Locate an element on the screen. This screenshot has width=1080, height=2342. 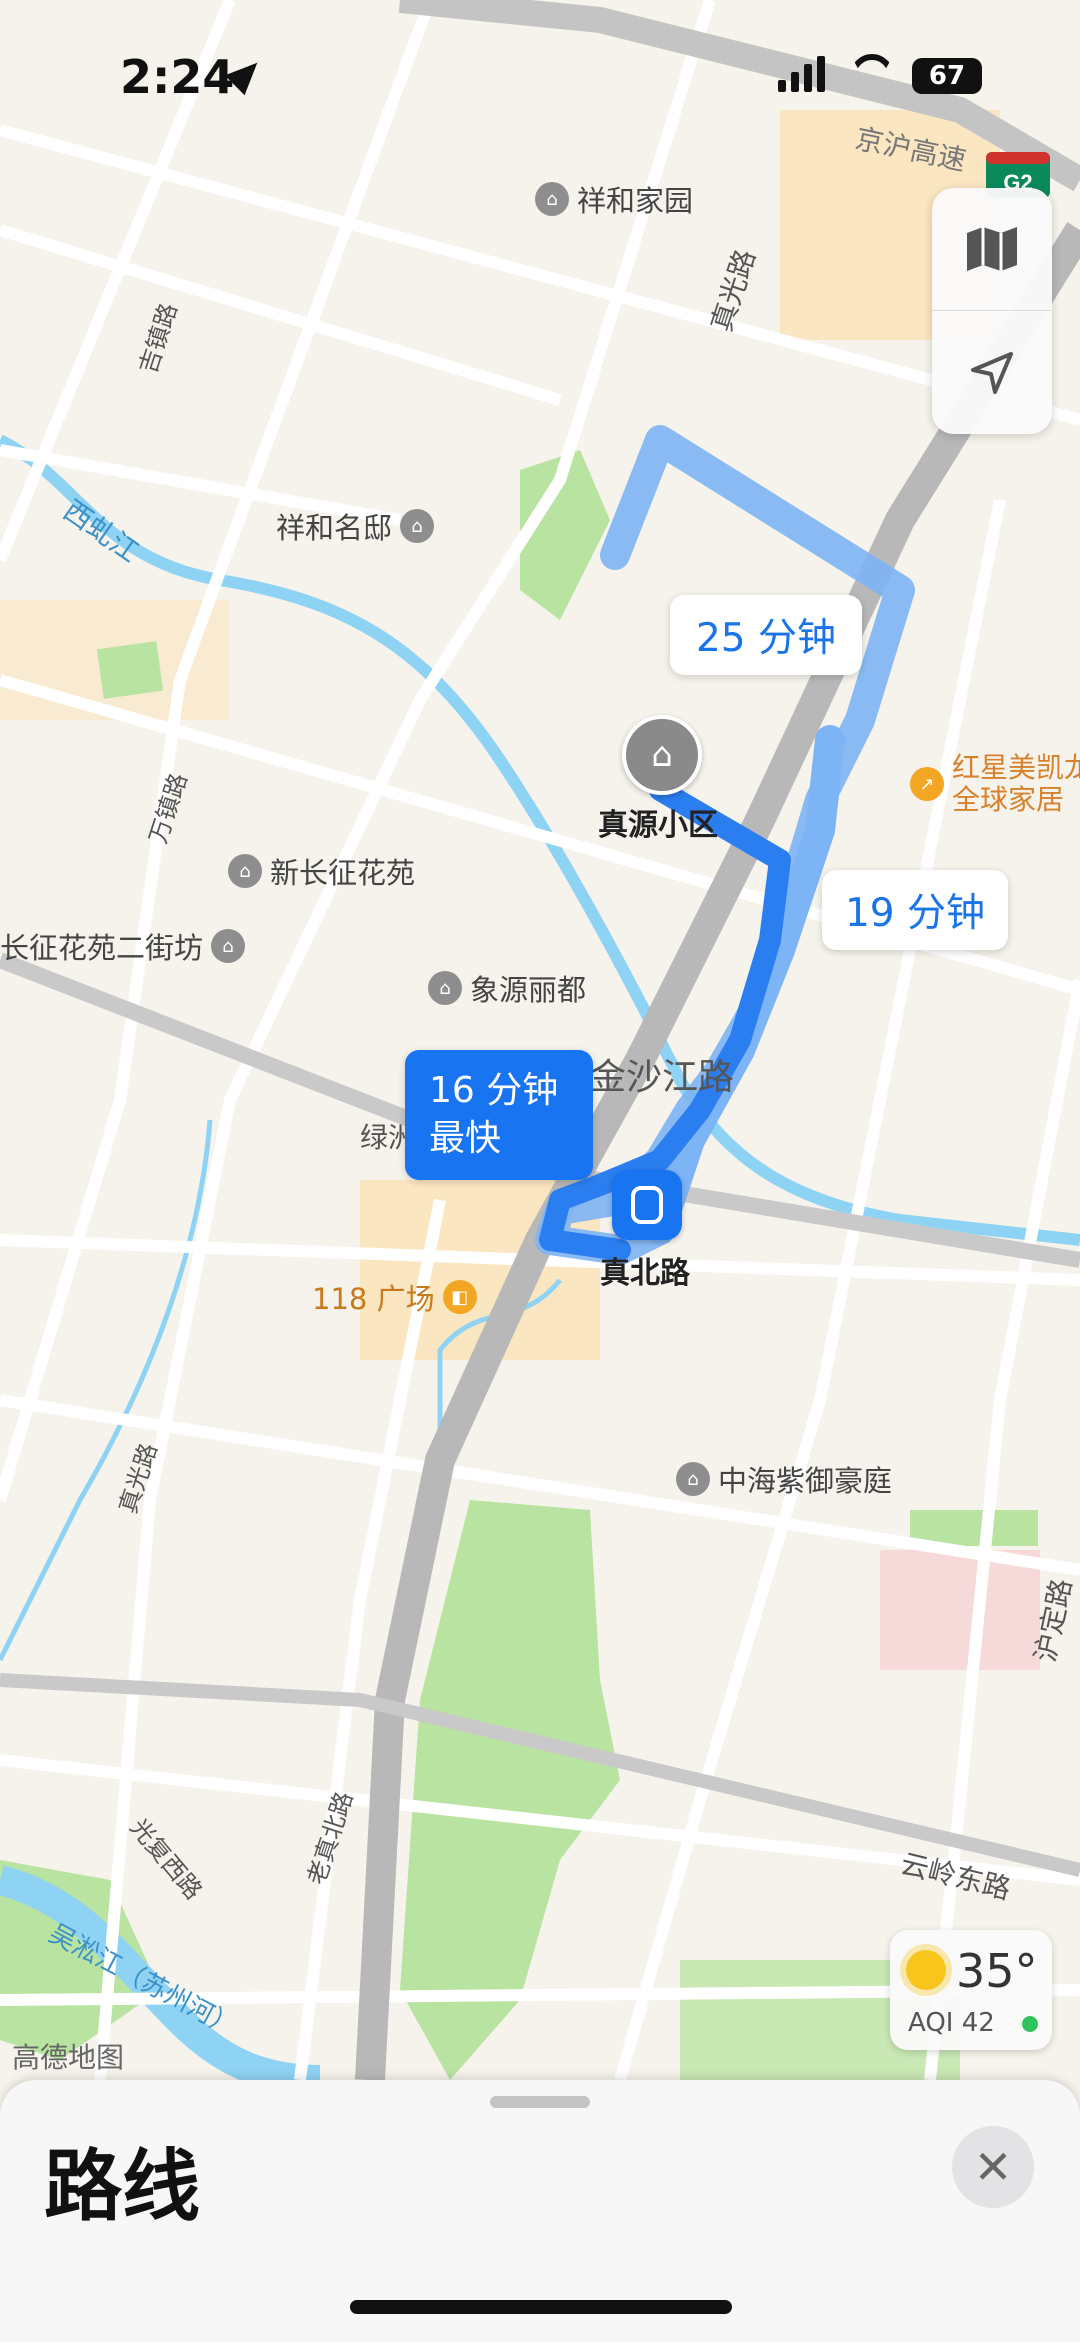
poi-xianghemingdi: ⌂ 祥和名邸 is located at coordinates (355, 526).